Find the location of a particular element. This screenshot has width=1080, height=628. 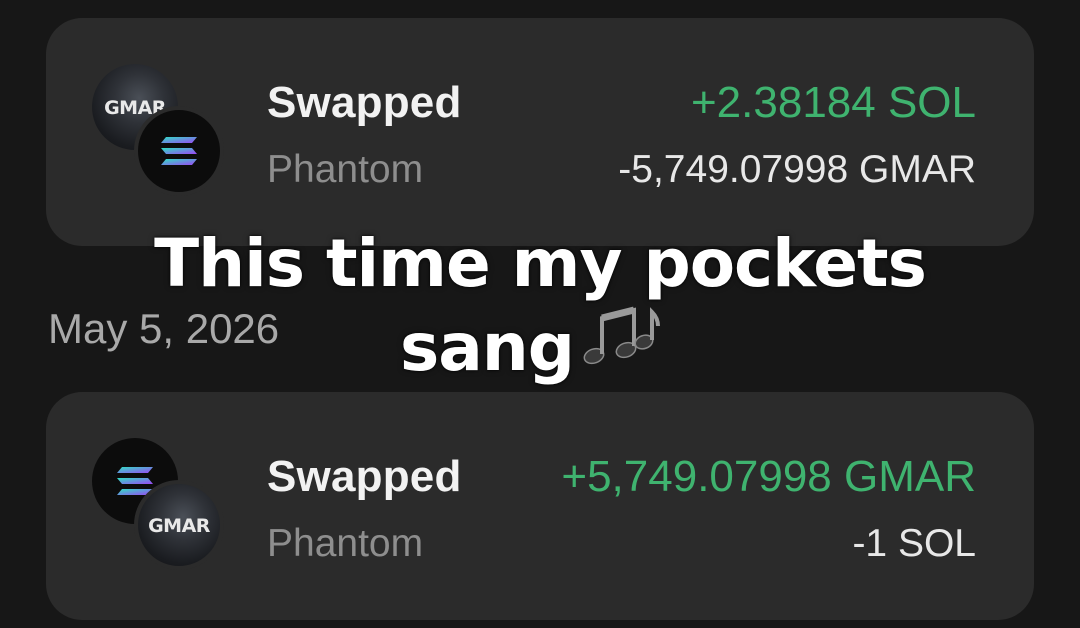

gmar-logo-text: GMAR is located at coordinates (179, 526).